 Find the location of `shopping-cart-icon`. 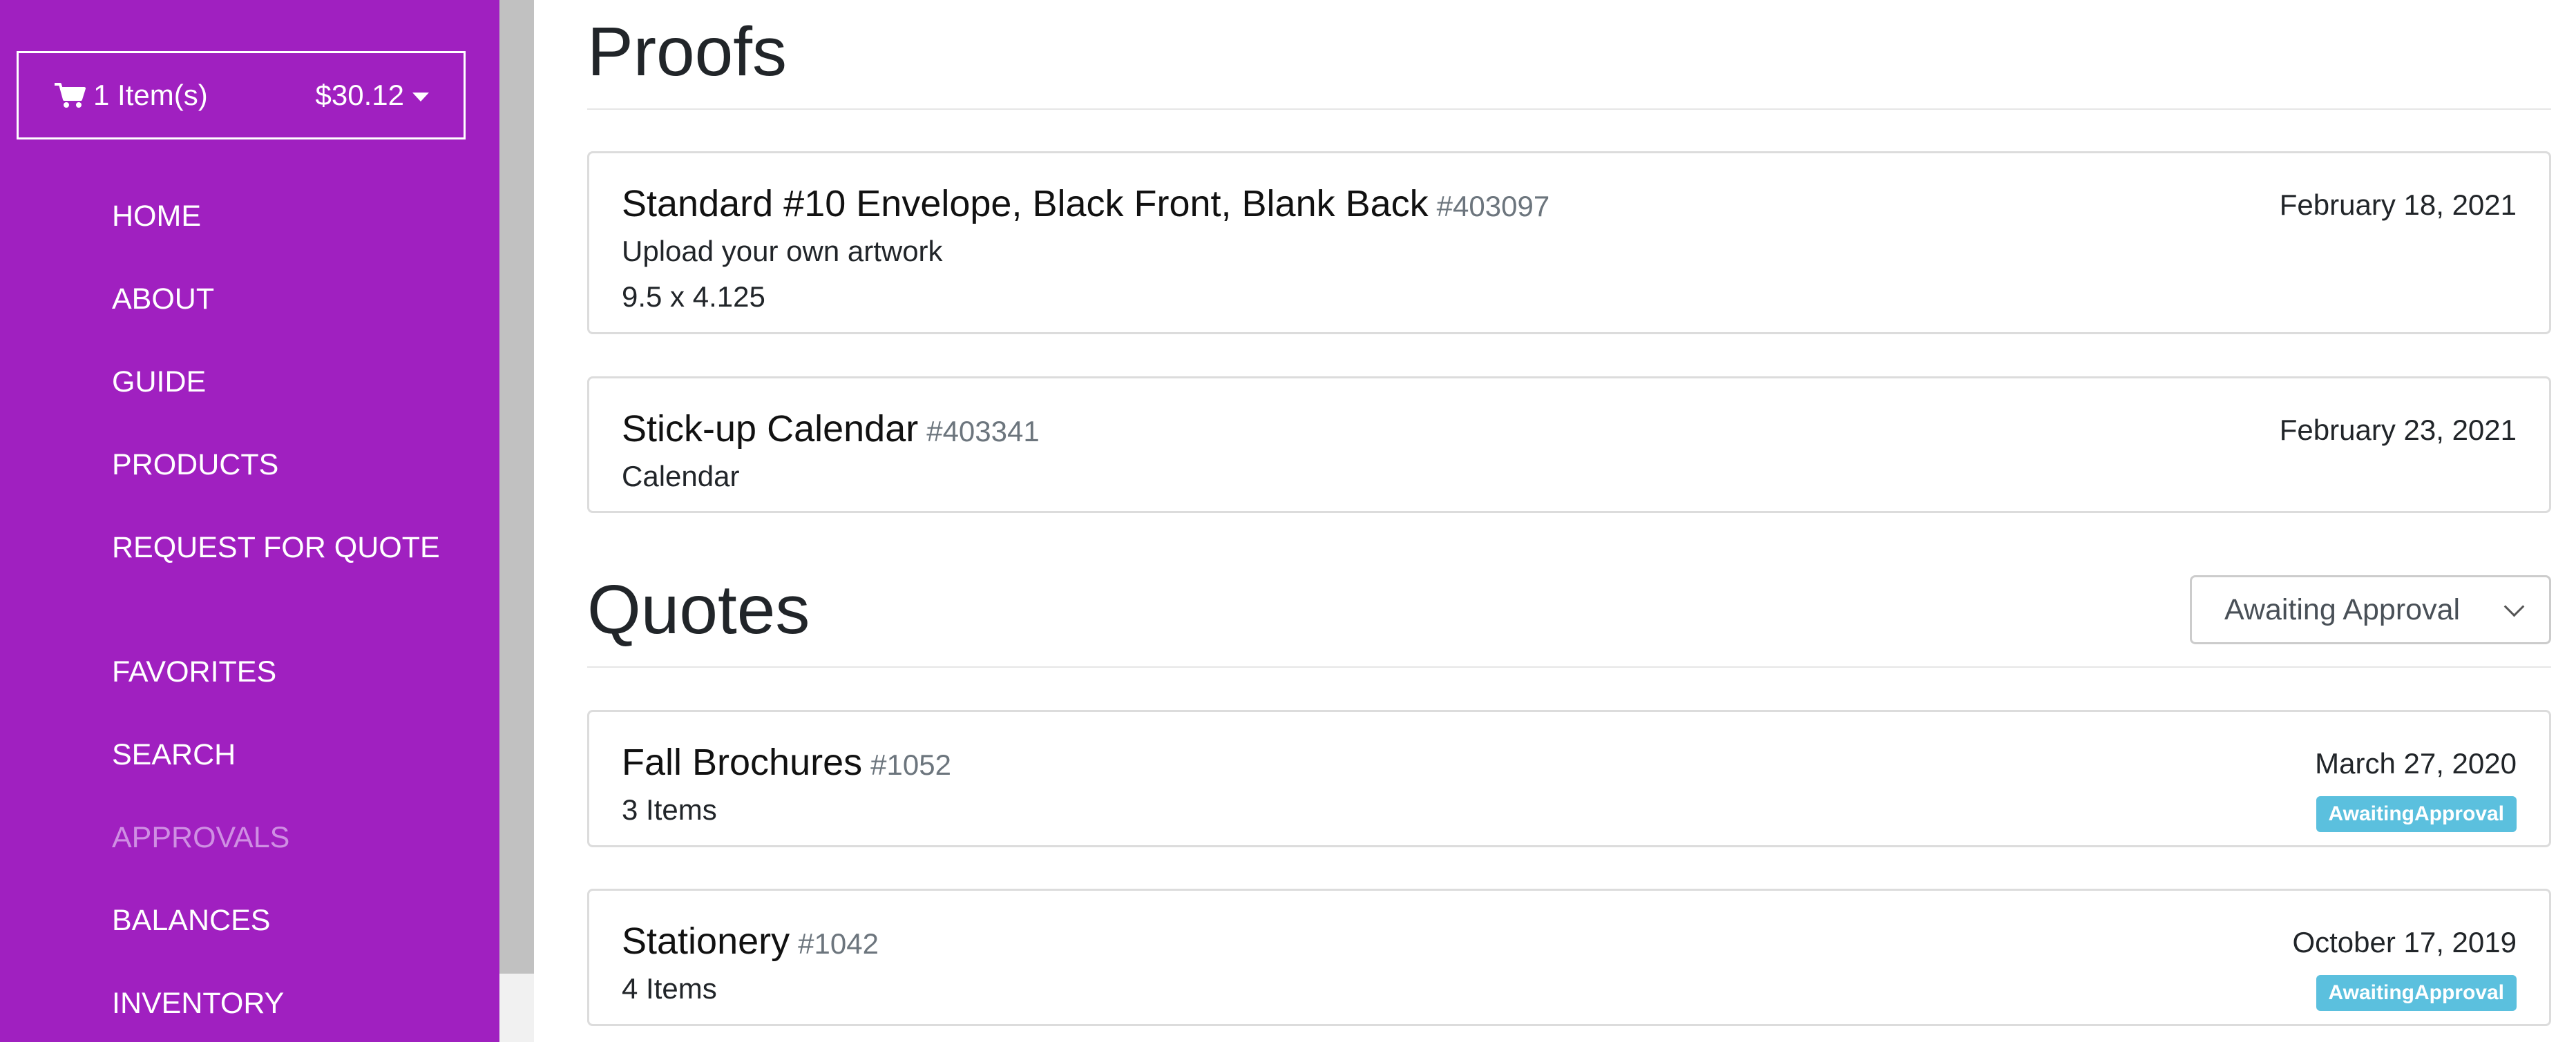

shopping-cart-icon is located at coordinates (69, 95).